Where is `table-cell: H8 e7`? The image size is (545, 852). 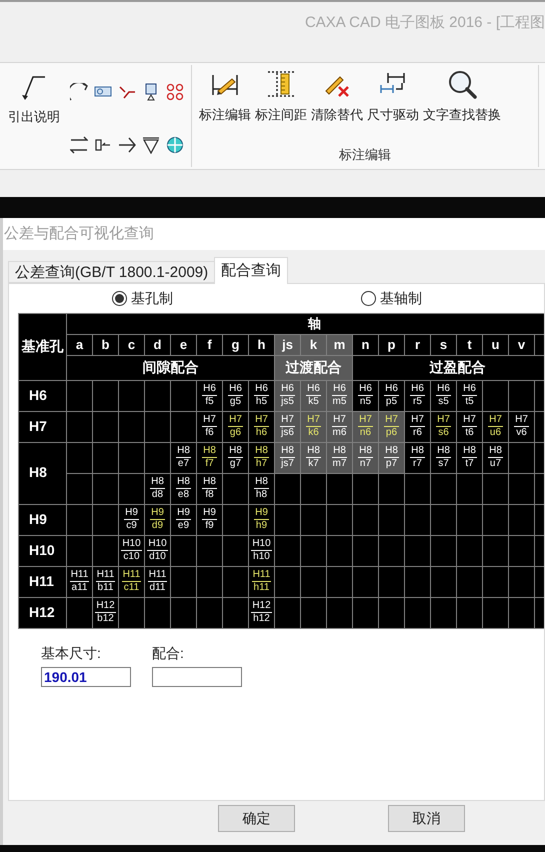
table-cell: H8 e7 is located at coordinates (183, 457).